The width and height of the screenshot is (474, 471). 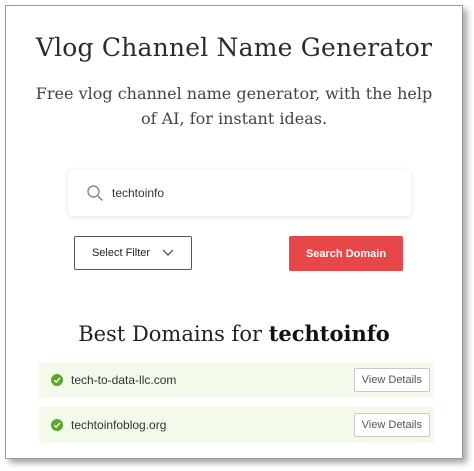 I want to click on select-filter-dropdown: Select Filter, so click(x=133, y=253).